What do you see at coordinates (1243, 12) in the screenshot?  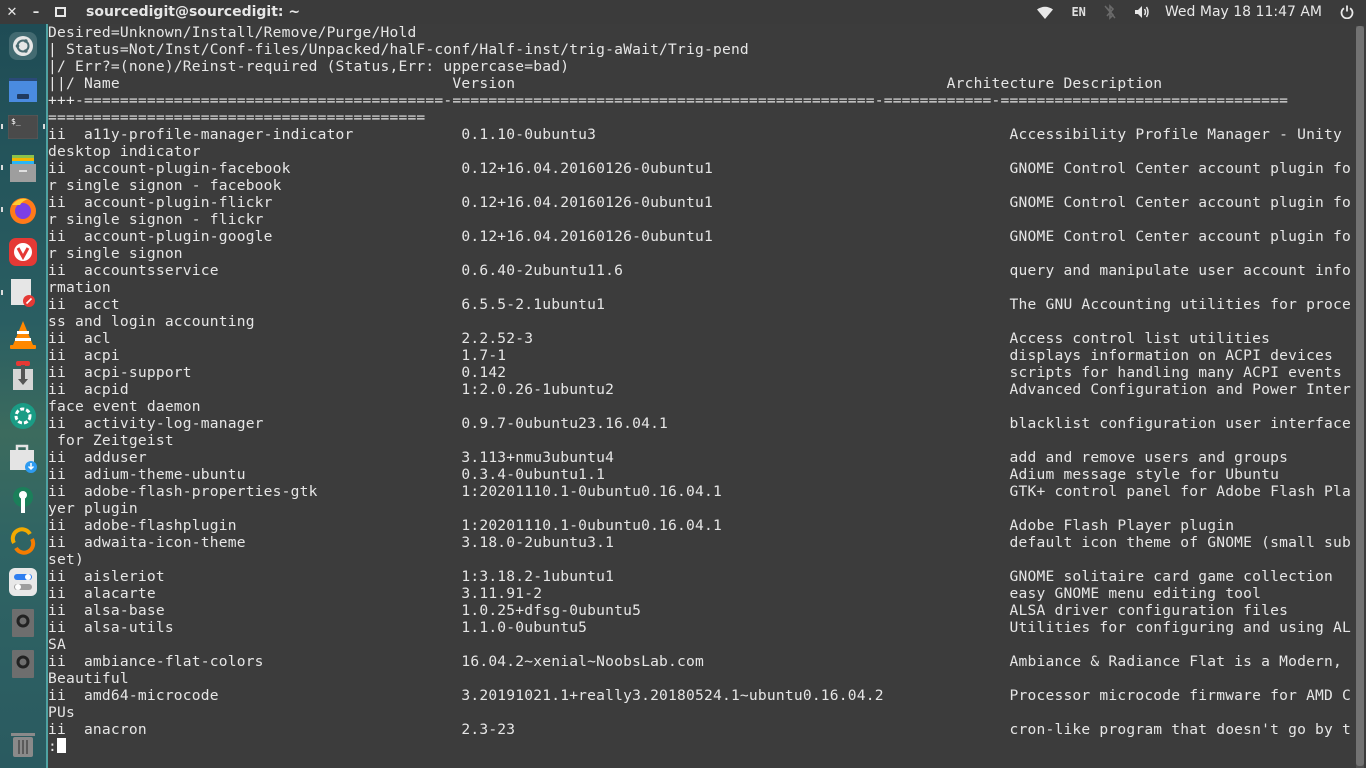 I see `datetime-label: Wed May 18 11:47 AM` at bounding box center [1243, 12].